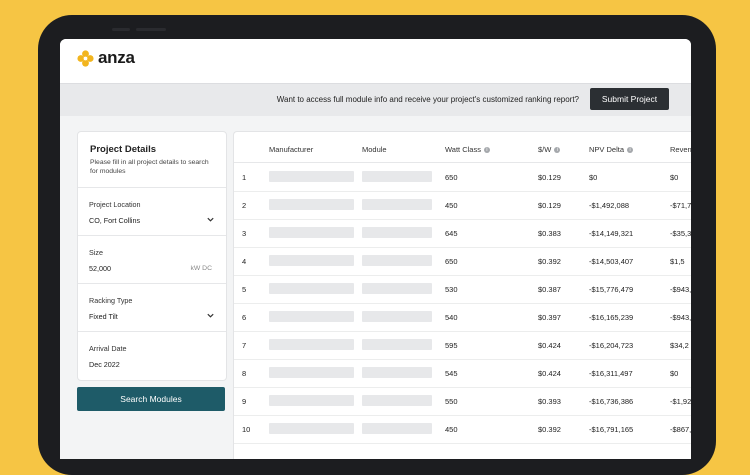 This screenshot has width=750, height=475. Describe the element at coordinates (451, 233) in the screenshot. I see `watt-class-cell: 645` at that location.